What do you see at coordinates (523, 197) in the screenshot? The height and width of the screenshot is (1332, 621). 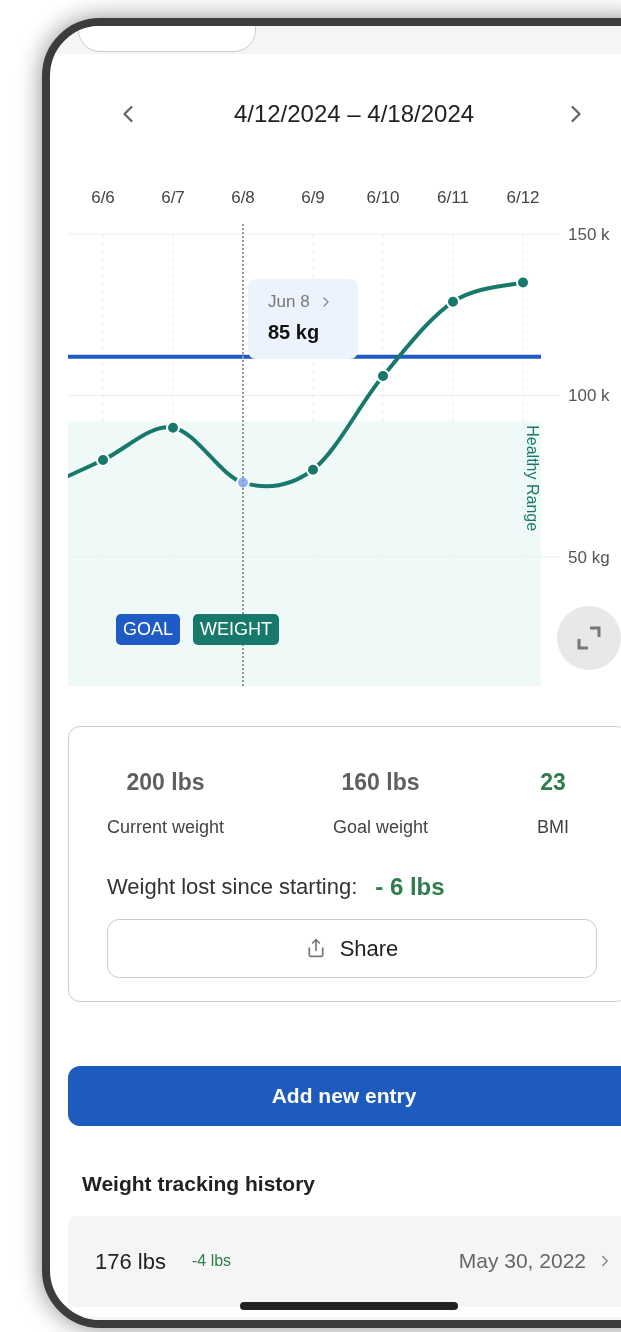 I see `x-axis-label: 6/12` at bounding box center [523, 197].